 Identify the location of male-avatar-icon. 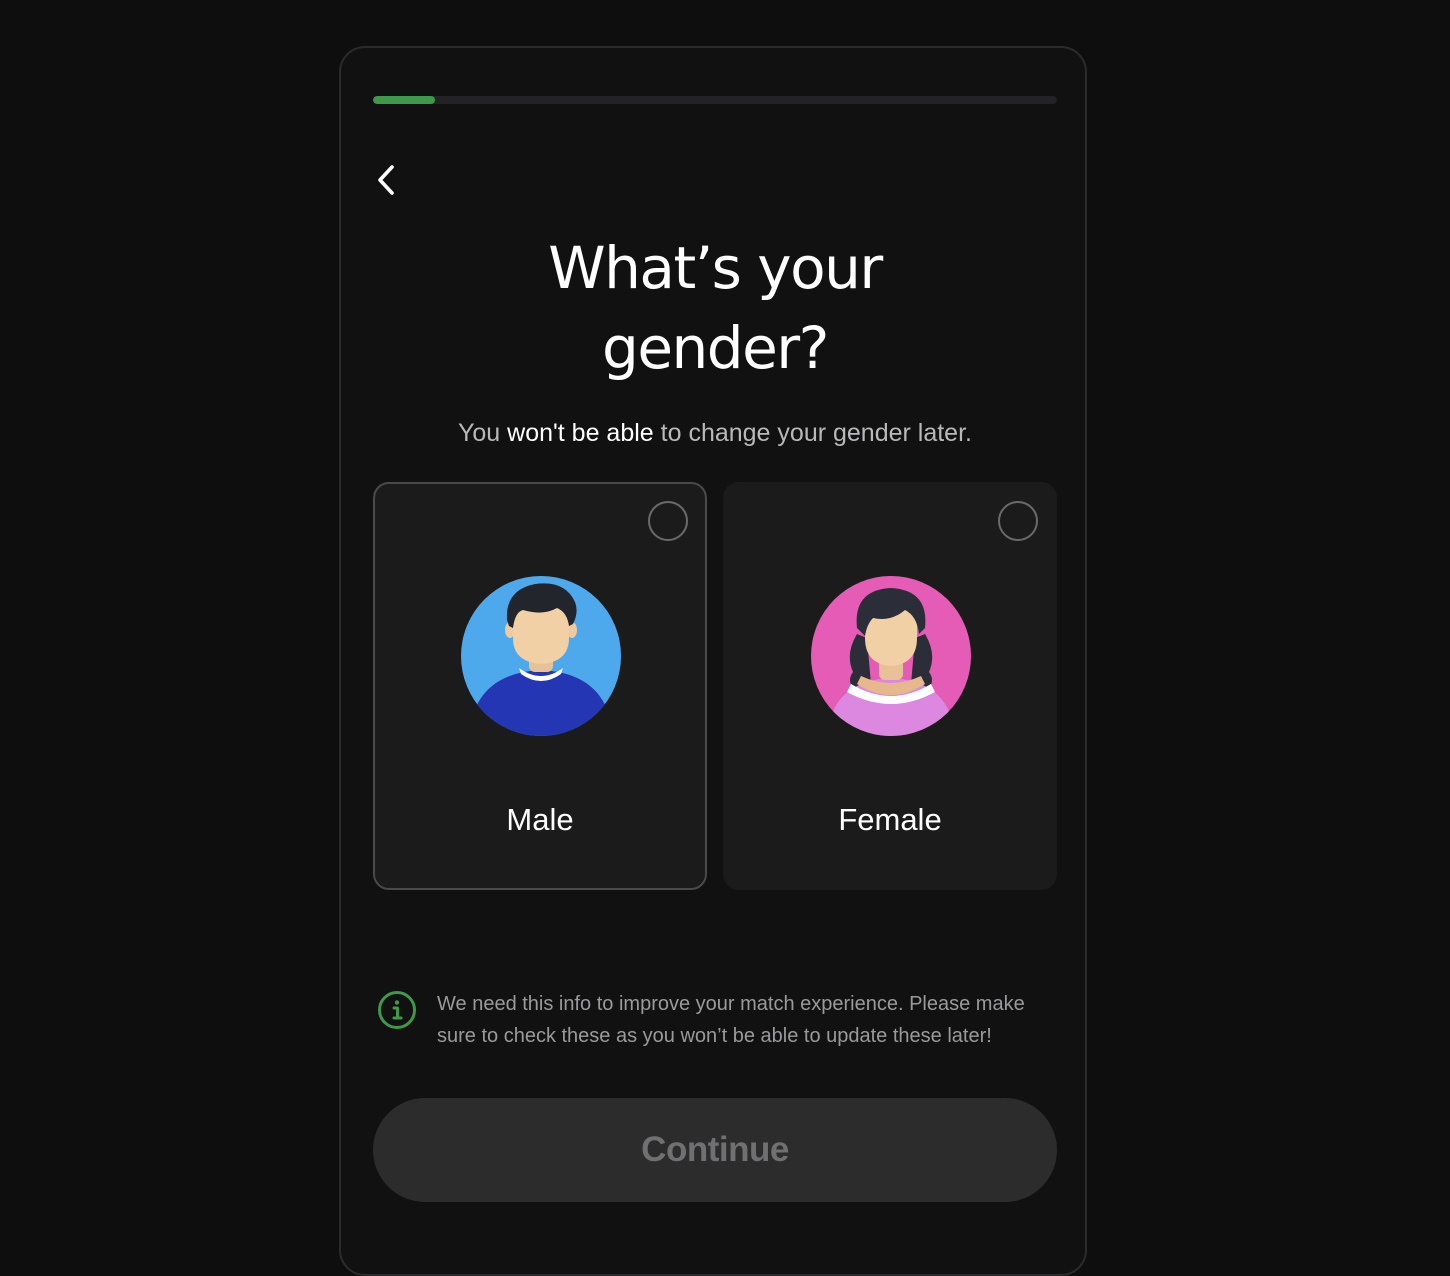
(541, 656).